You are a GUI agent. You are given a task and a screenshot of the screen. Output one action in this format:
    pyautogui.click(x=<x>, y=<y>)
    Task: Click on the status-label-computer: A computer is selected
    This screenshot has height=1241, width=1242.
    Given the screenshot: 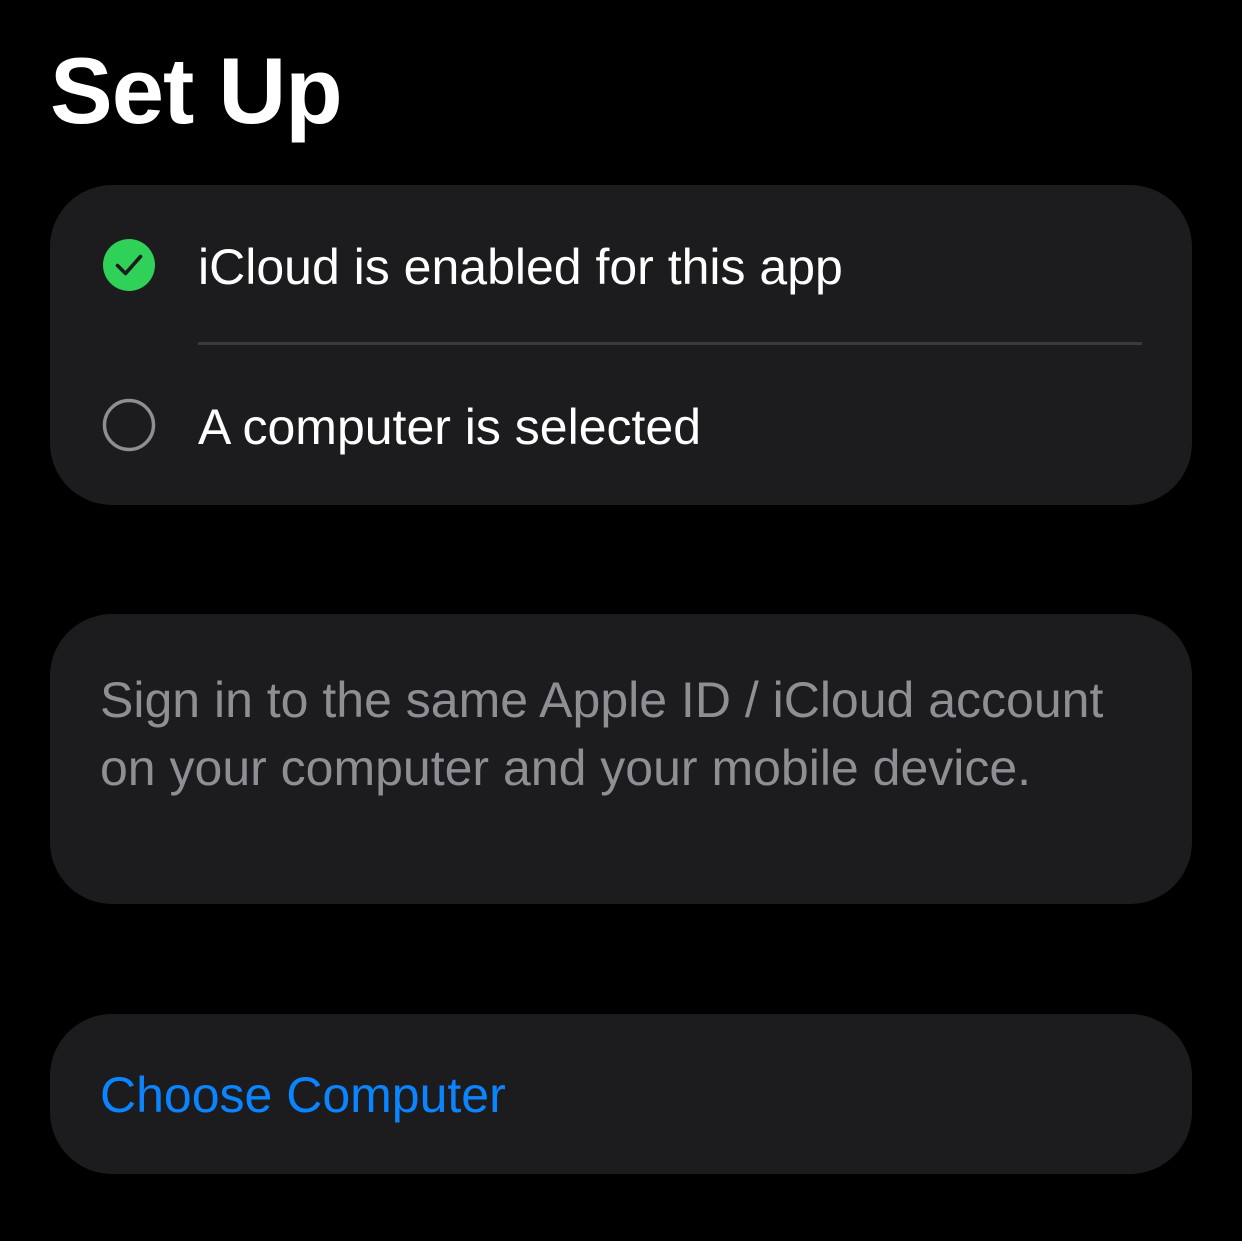 What is the action you would take?
    pyautogui.click(x=450, y=427)
    